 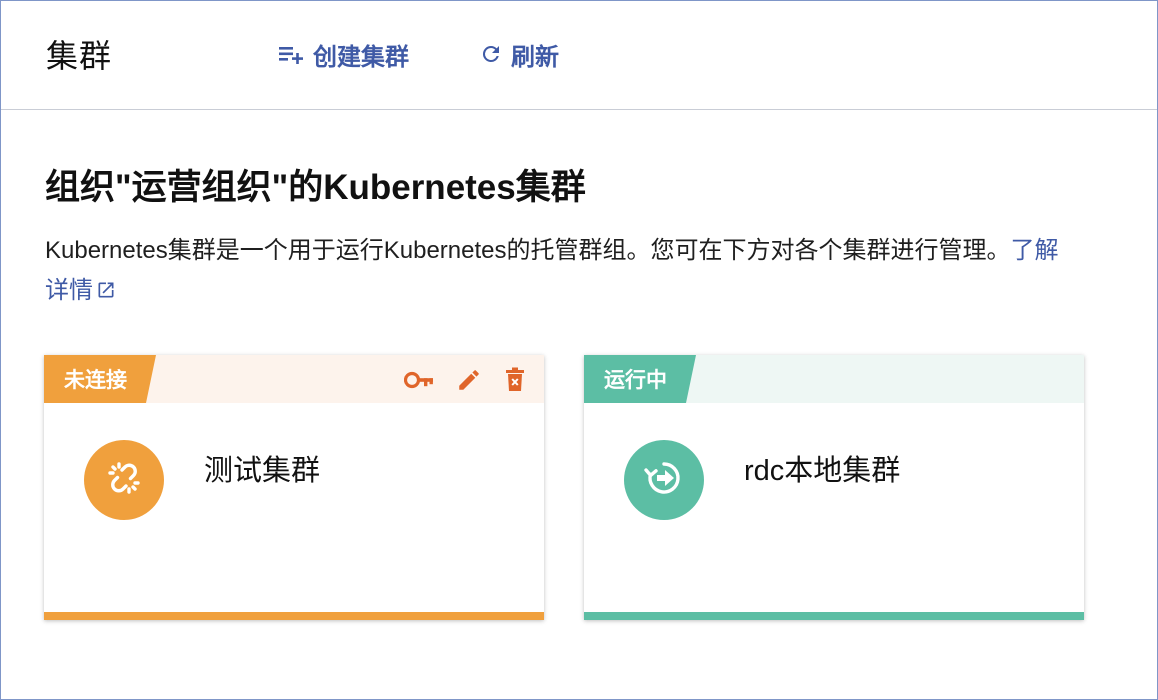 I want to click on edit-icon, so click(x=469, y=382).